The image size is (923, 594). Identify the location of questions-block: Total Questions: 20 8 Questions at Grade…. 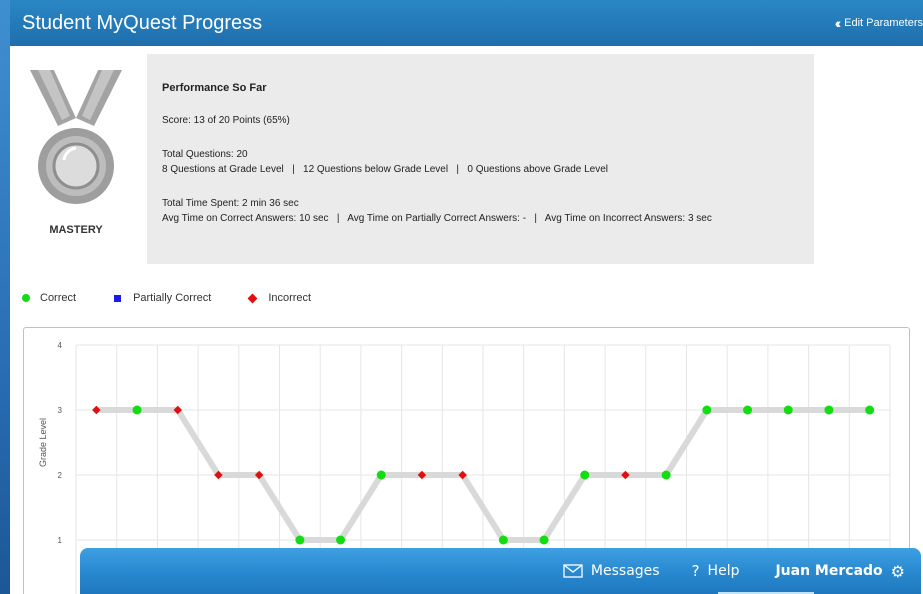
(488, 162).